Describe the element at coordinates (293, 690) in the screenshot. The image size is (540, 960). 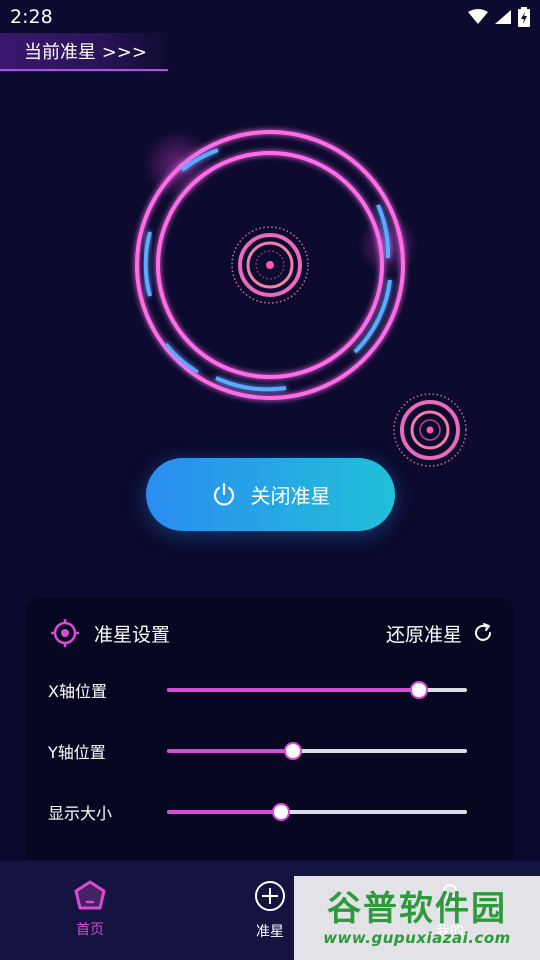
I see `x-position-fill` at that location.